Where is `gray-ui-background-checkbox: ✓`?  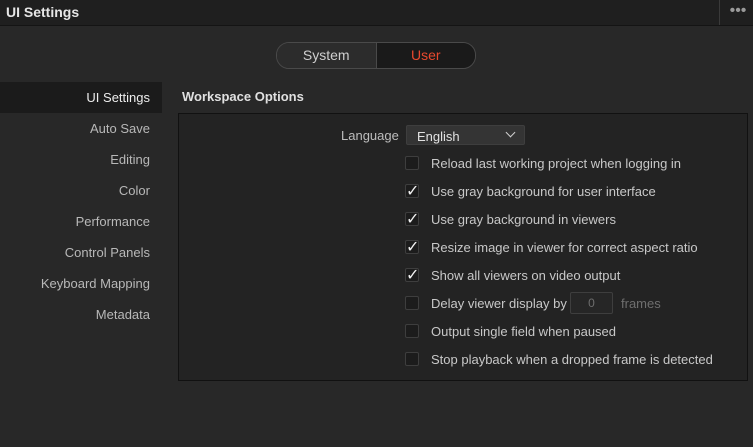 gray-ui-background-checkbox: ✓ is located at coordinates (412, 190).